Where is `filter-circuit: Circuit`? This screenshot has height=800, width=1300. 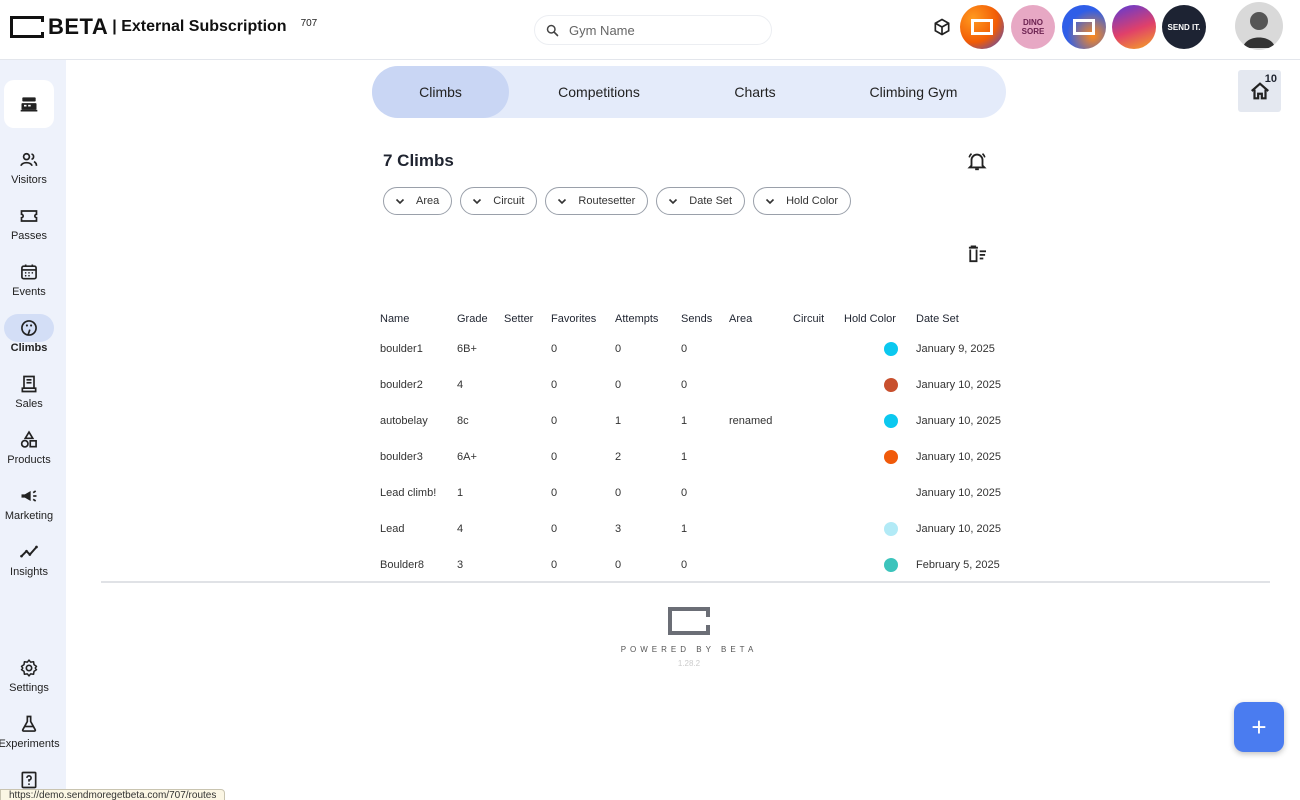 filter-circuit: Circuit is located at coordinates (499, 201).